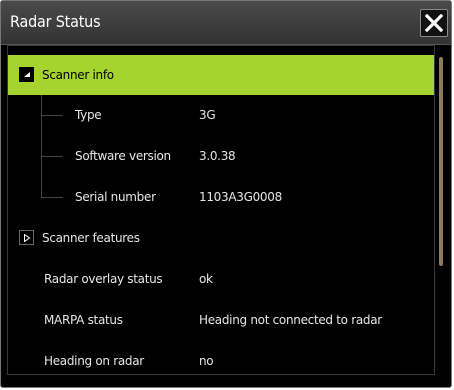  What do you see at coordinates (123, 156) in the screenshot?
I see `row-label: Software version` at bounding box center [123, 156].